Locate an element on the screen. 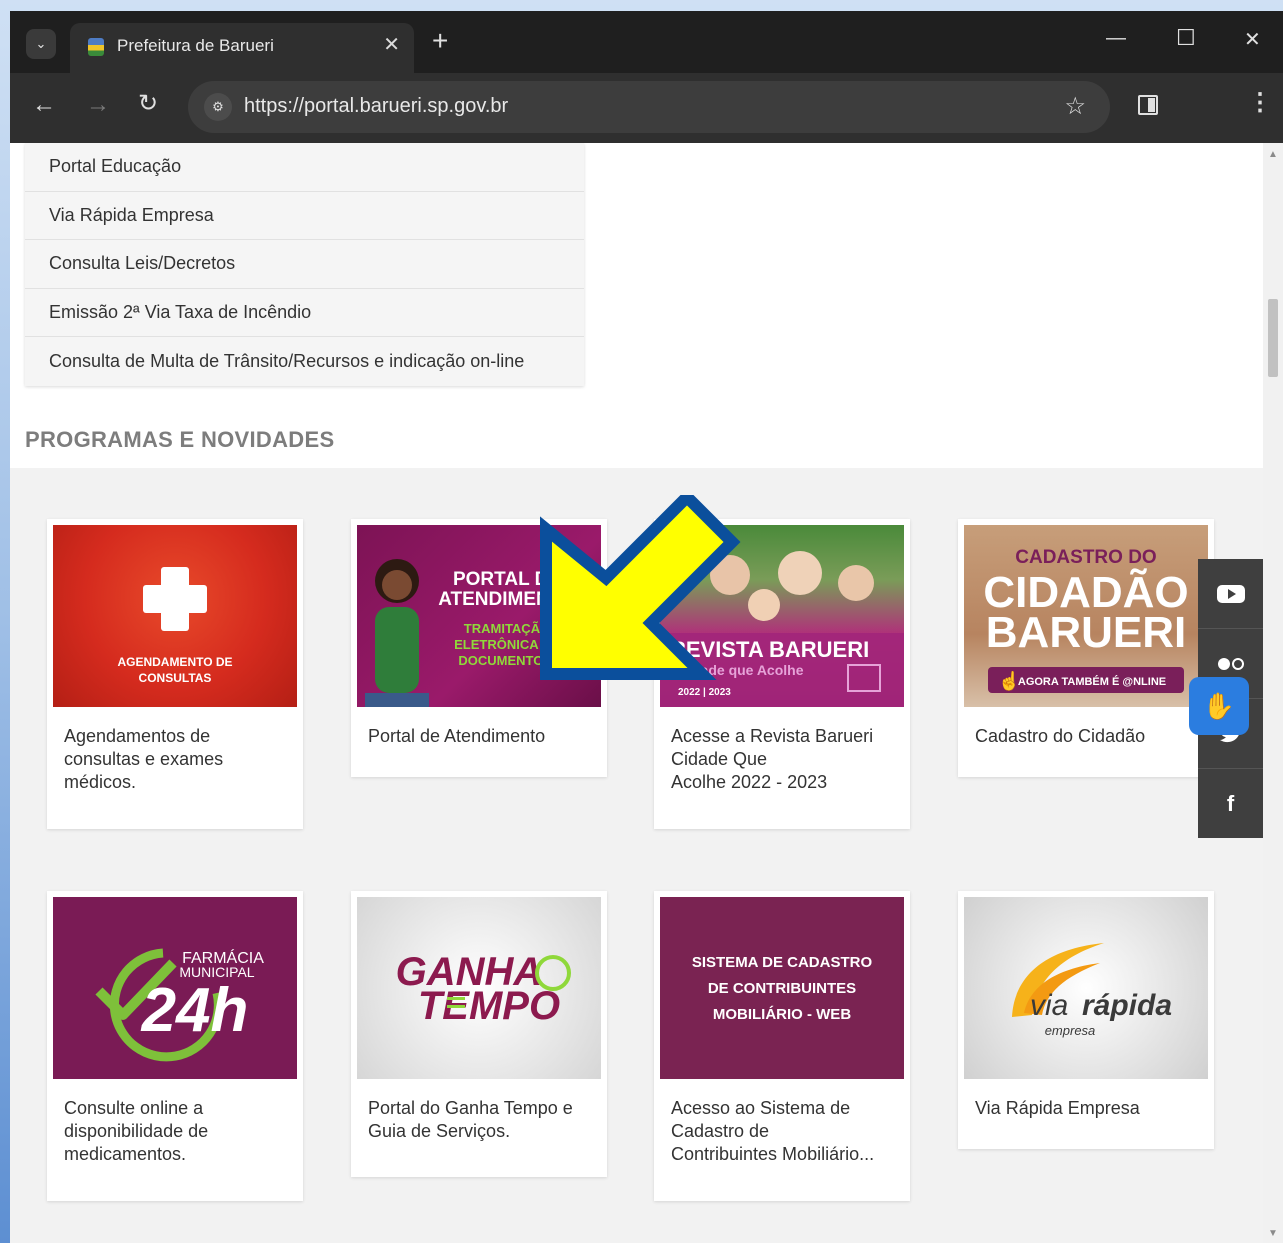 The image size is (1283, 1243). vertical-scrollbar: ▲ ▼ is located at coordinates (1273, 693).